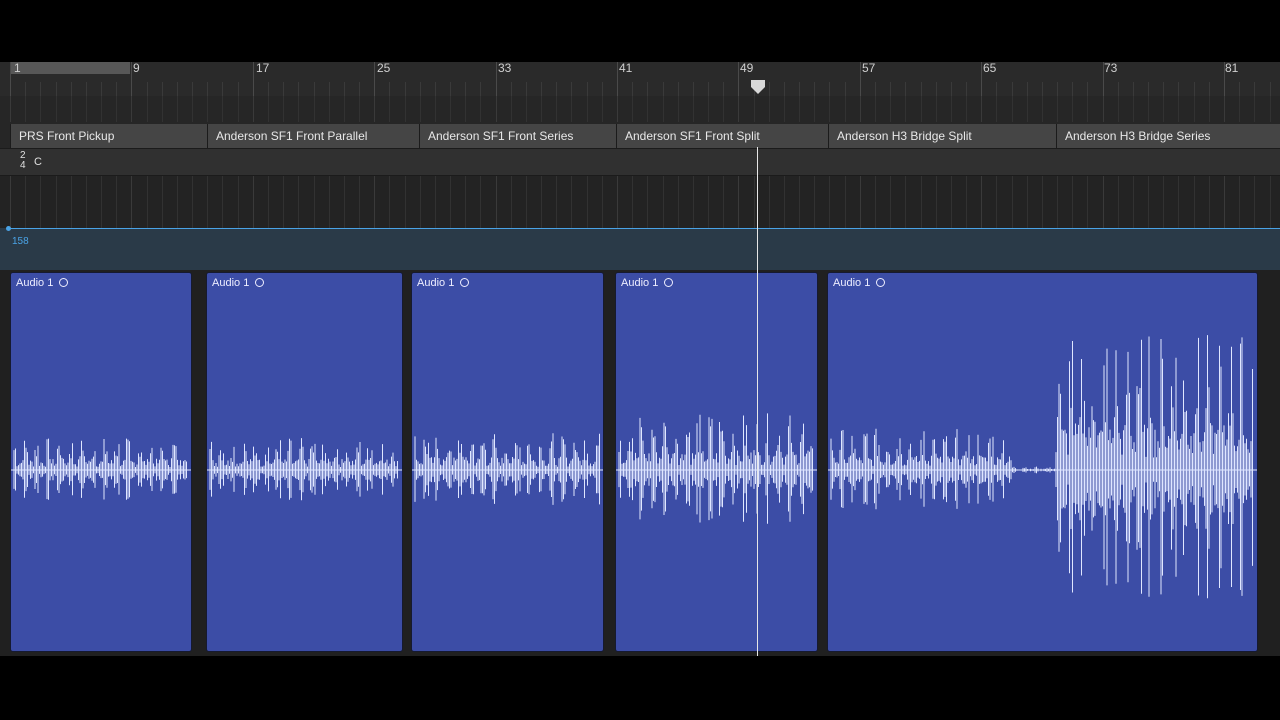 The width and height of the screenshot is (1280, 720). Describe the element at coordinates (640, 79) in the screenshot. I see `bar-ruler: 1 9 17 25 33 41 49 57 65 73 81` at that location.